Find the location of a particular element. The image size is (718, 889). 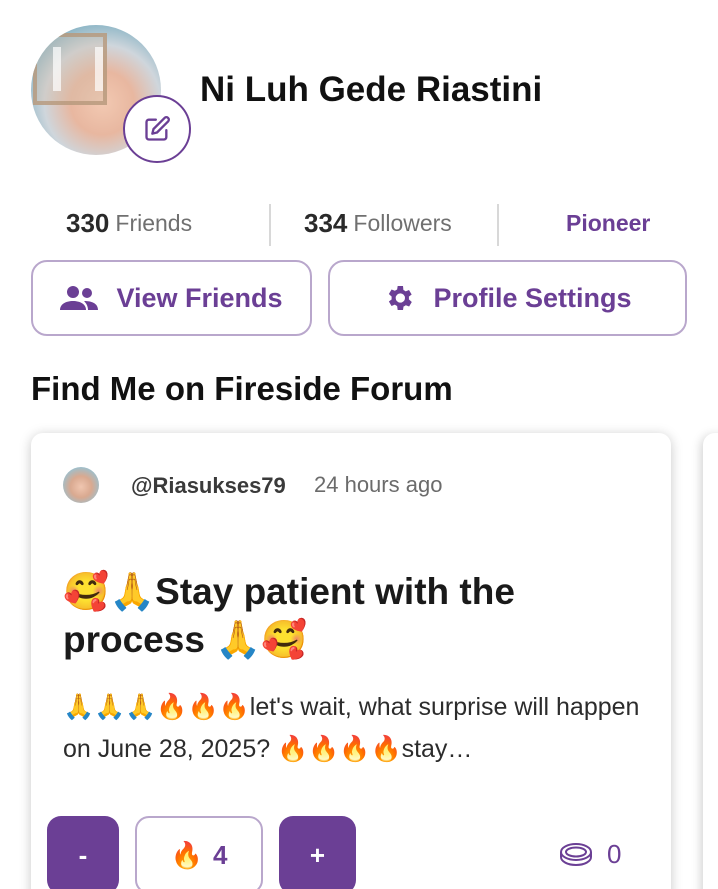

downvote-button: - is located at coordinates (83, 852).